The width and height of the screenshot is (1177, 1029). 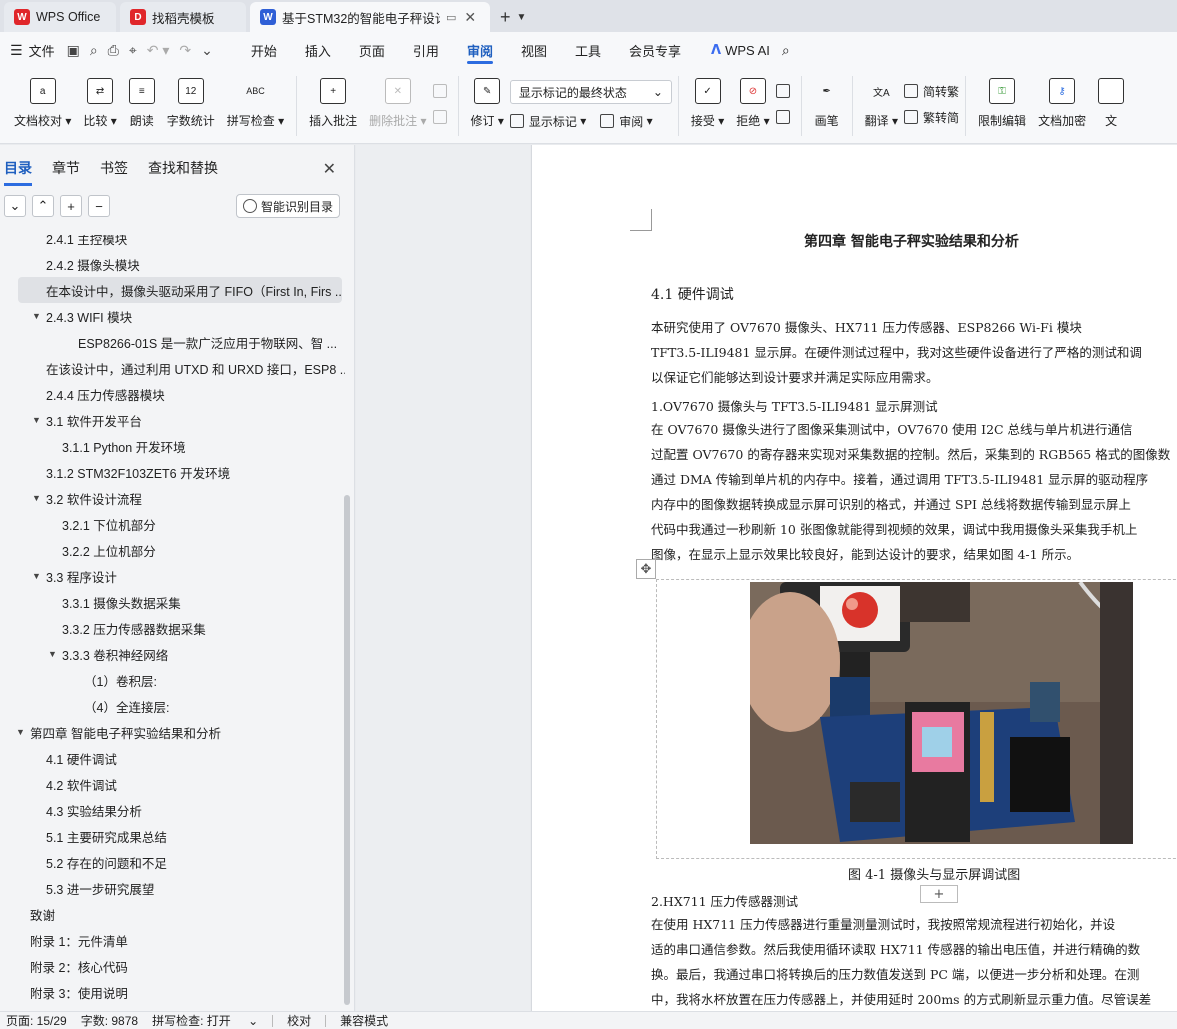 I want to click on tab-chapter: 章节, so click(x=66, y=168).